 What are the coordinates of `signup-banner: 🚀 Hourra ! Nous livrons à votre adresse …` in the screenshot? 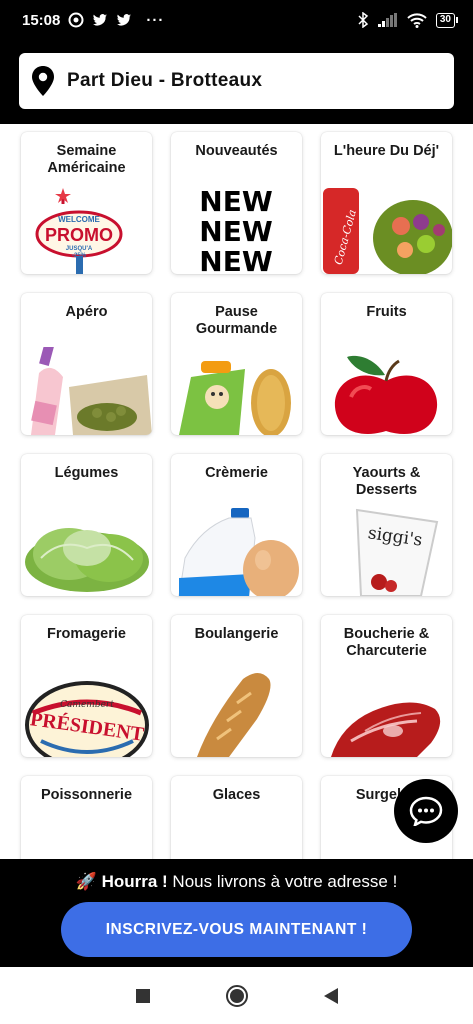 It's located at (236, 913).